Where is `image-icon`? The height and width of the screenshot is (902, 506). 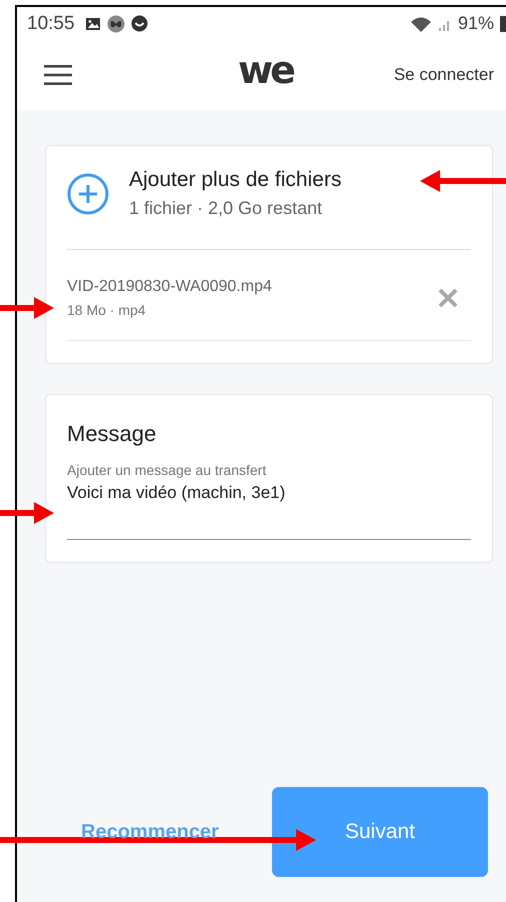
image-icon is located at coordinates (92, 23).